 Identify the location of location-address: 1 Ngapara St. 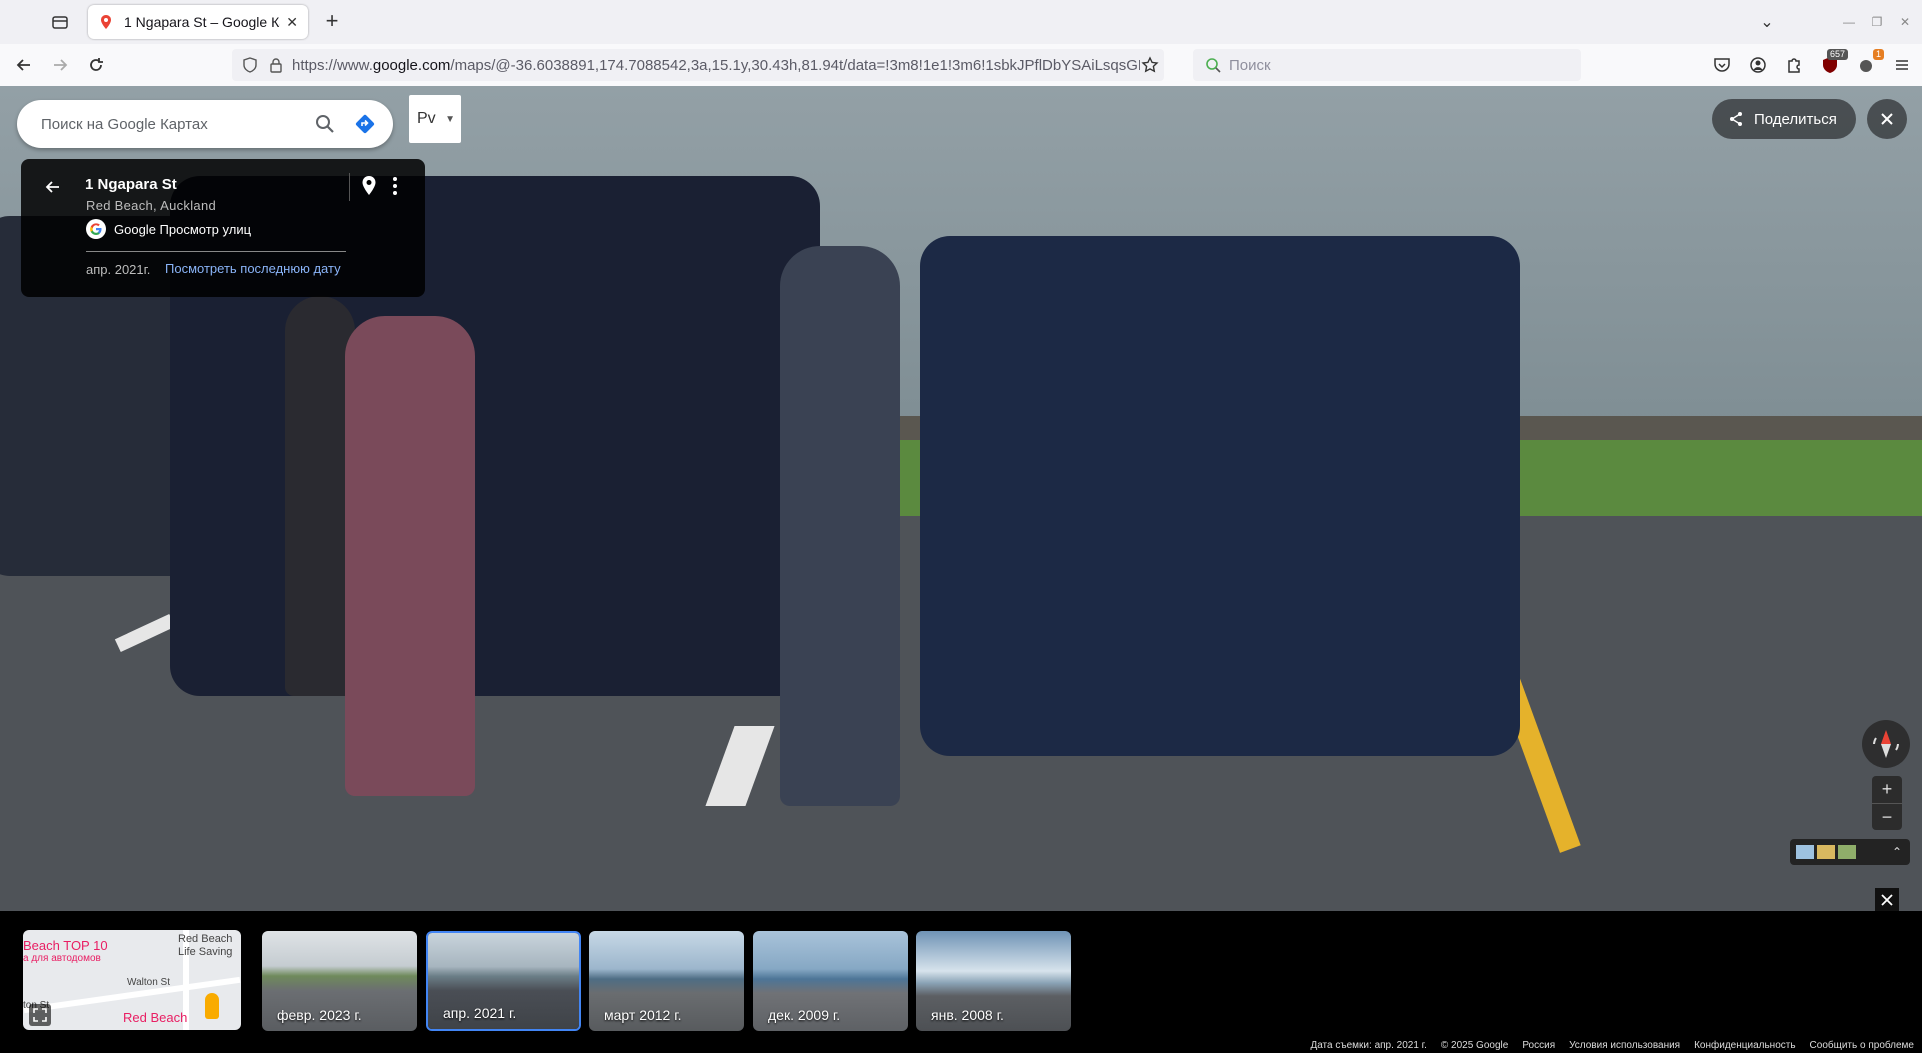
(131, 184).